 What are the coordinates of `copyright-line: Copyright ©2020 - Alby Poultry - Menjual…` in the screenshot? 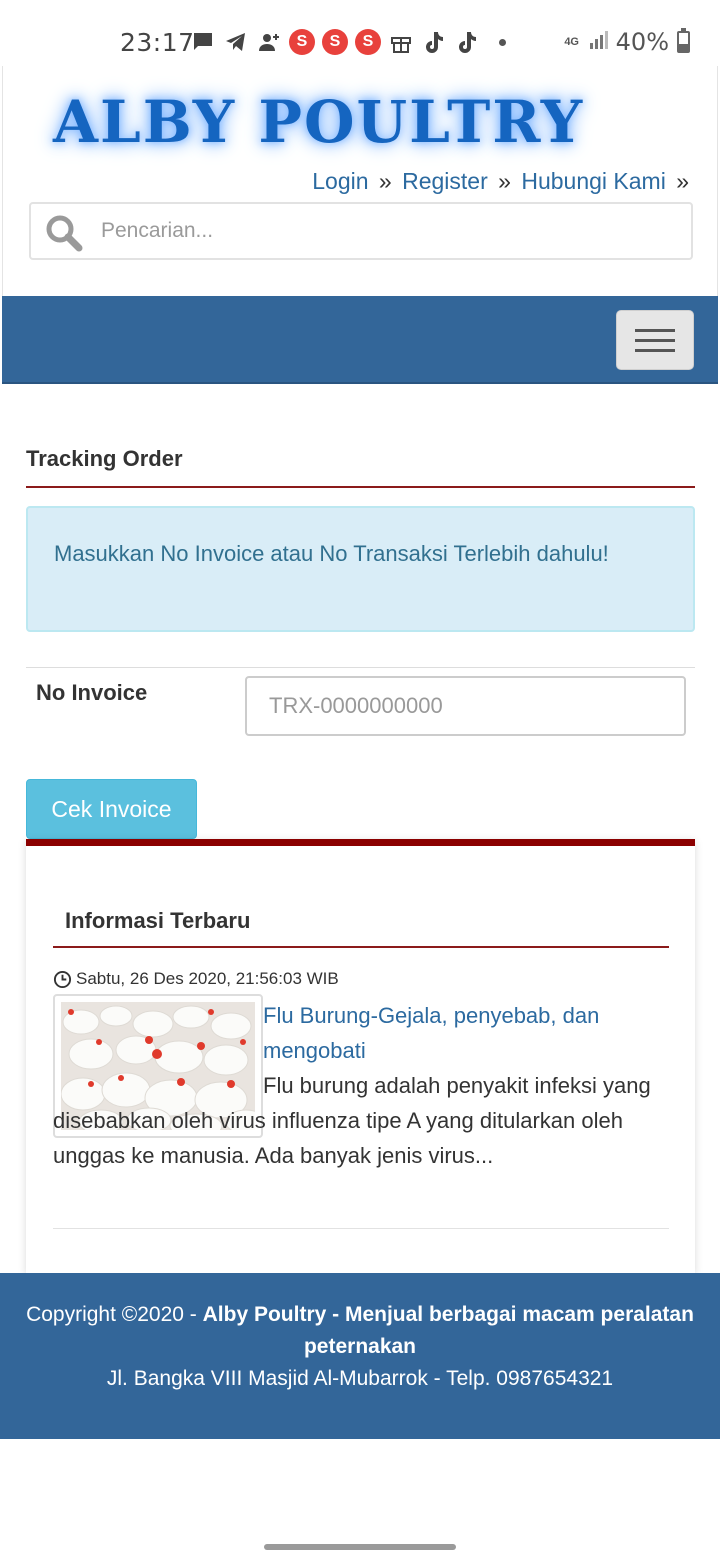 It's located at (360, 1331).